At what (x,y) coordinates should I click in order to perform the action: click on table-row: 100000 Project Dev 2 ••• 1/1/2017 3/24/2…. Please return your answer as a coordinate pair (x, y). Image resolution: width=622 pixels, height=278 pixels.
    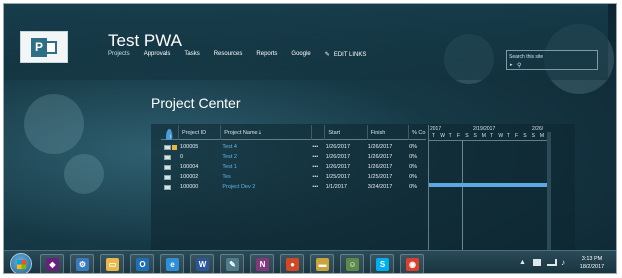
    Looking at the image, I should click on (293, 187).